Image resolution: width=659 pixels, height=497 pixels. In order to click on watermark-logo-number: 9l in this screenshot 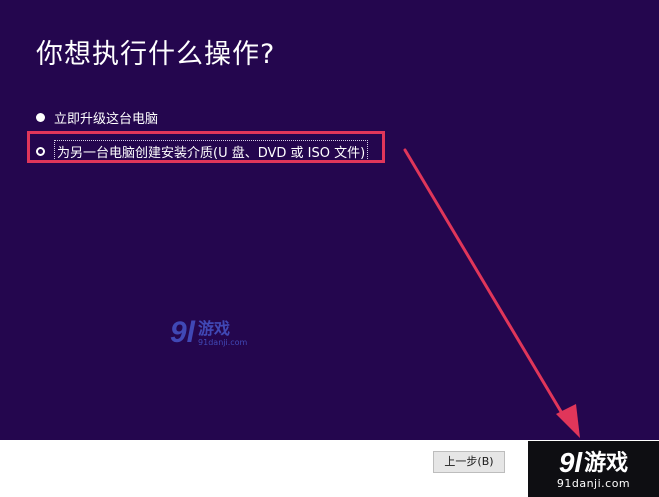, I will do `click(183, 332)`.